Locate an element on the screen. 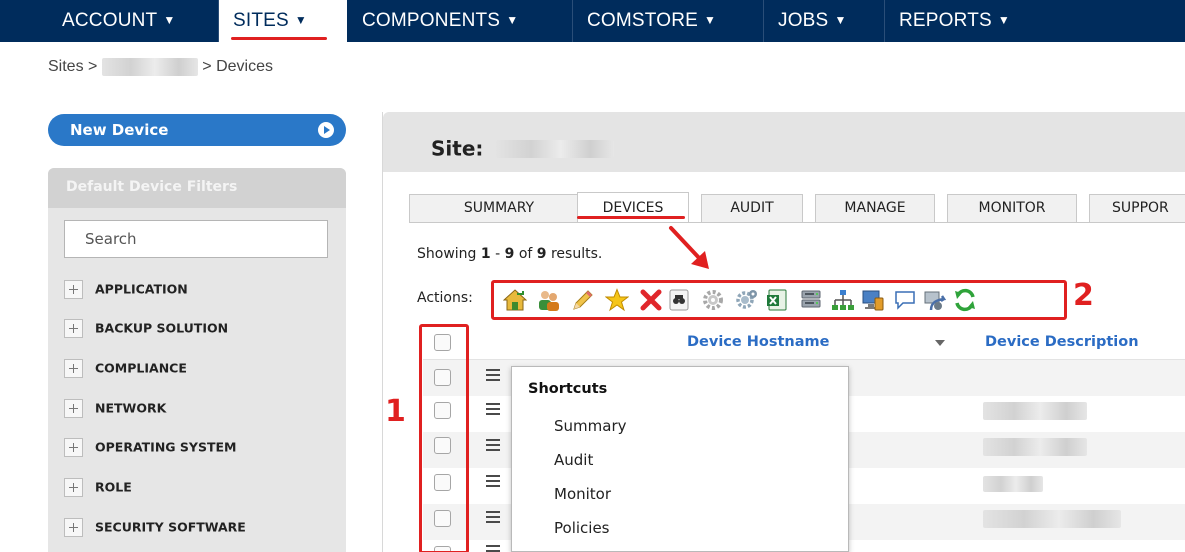 Image resolution: width=1185 pixels, height=552 pixels. filter-item-application: APPLICATION is located at coordinates (126, 289).